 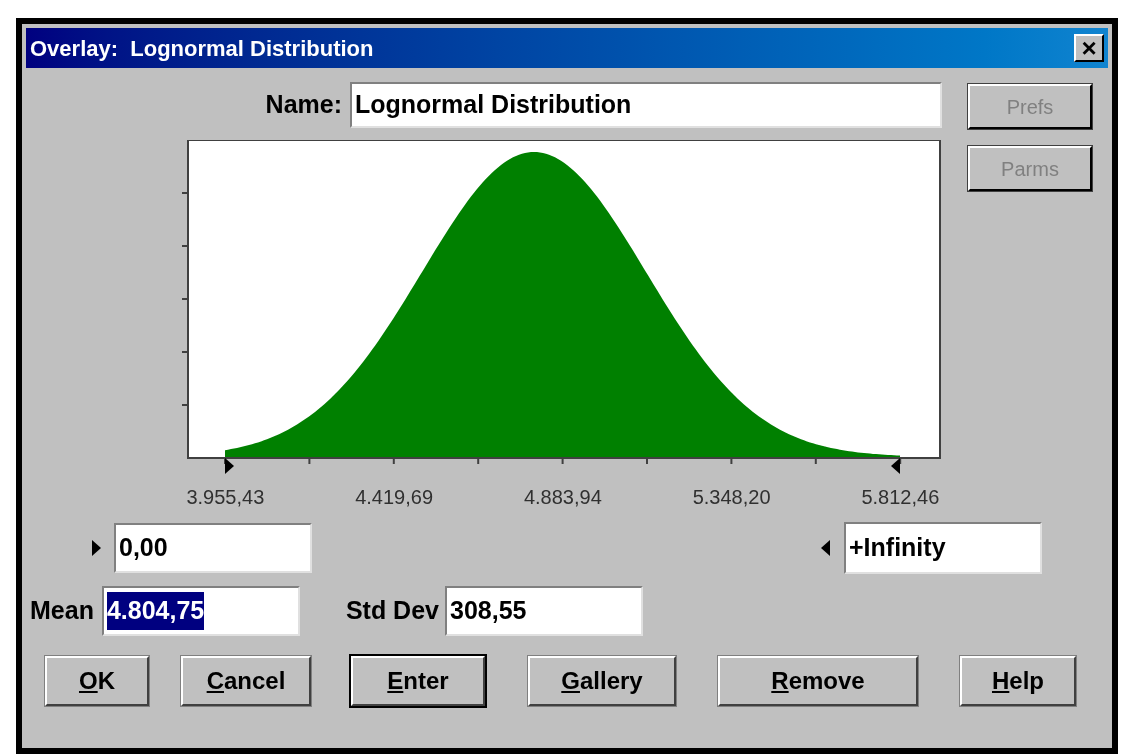 What do you see at coordinates (202, 48) in the screenshot?
I see `window-title: Overlay: Lognormal Distribution` at bounding box center [202, 48].